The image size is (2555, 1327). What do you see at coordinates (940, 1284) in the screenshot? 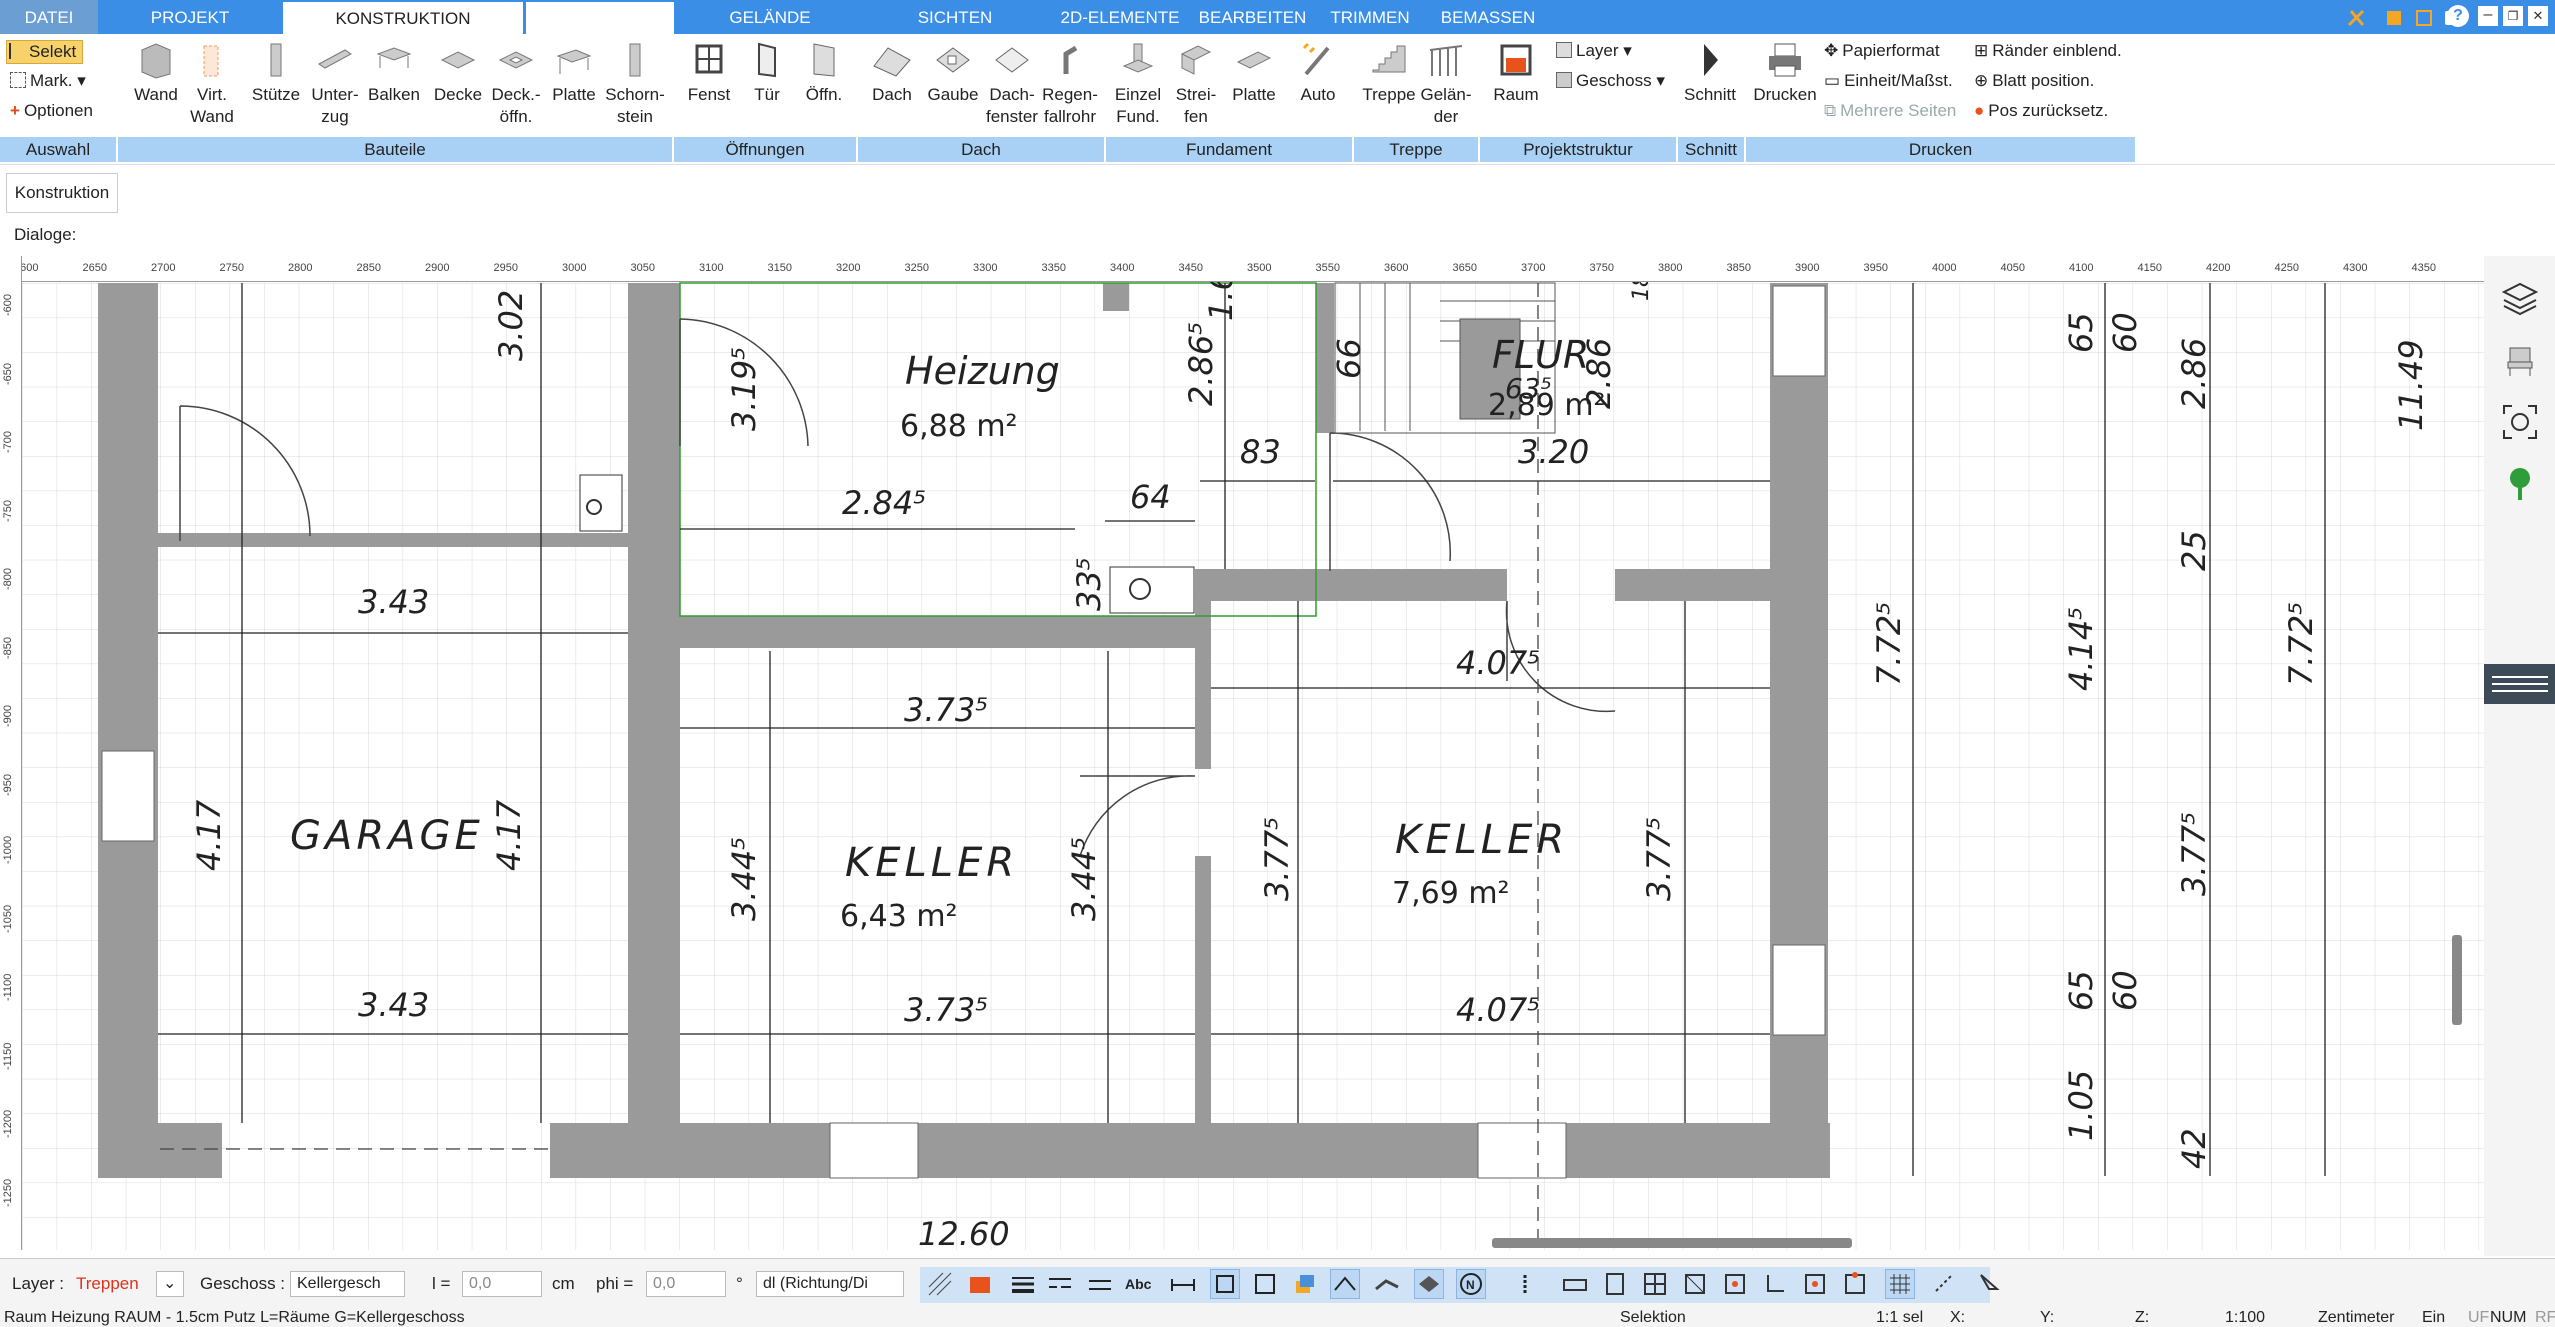
I see `hatch-icon` at bounding box center [940, 1284].